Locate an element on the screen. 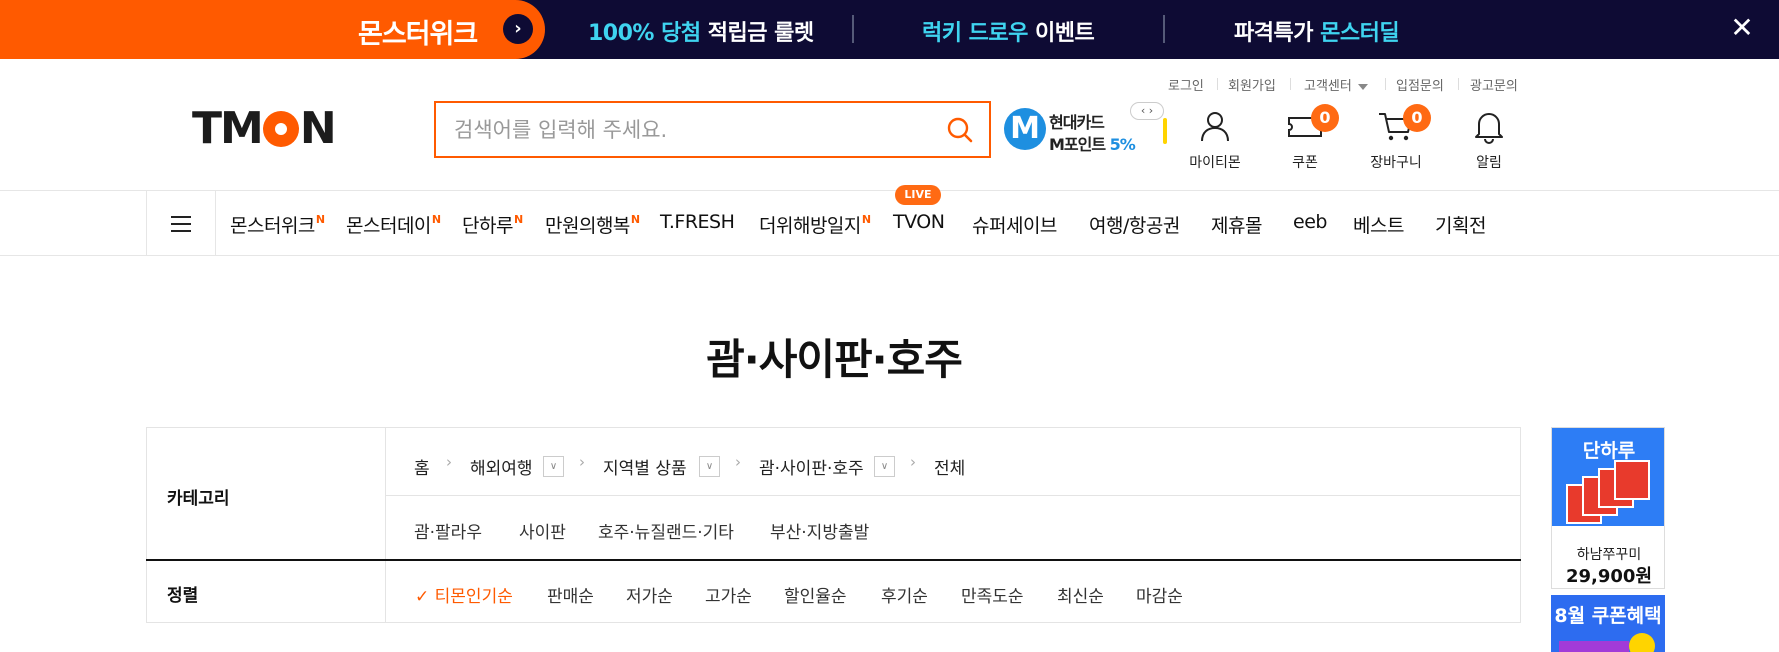  card-promo-point-text: M포인트 is located at coordinates (1079, 144).